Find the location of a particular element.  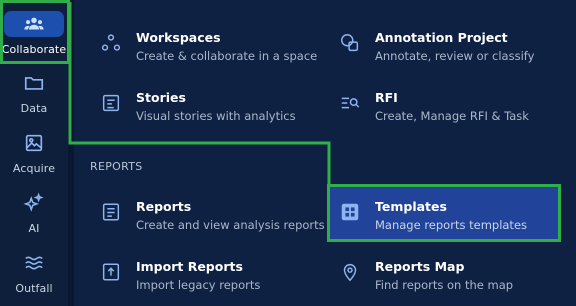

annotate-icon is located at coordinates (350, 43).